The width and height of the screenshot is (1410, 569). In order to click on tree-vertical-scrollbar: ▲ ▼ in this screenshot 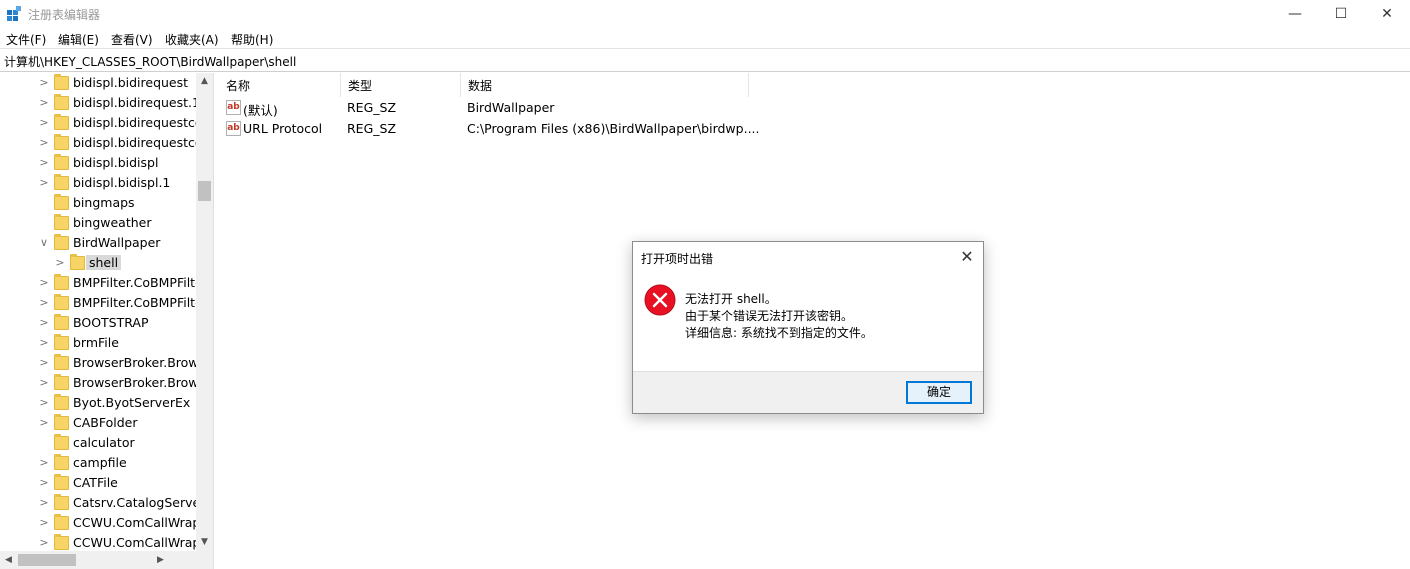, I will do `click(204, 312)`.